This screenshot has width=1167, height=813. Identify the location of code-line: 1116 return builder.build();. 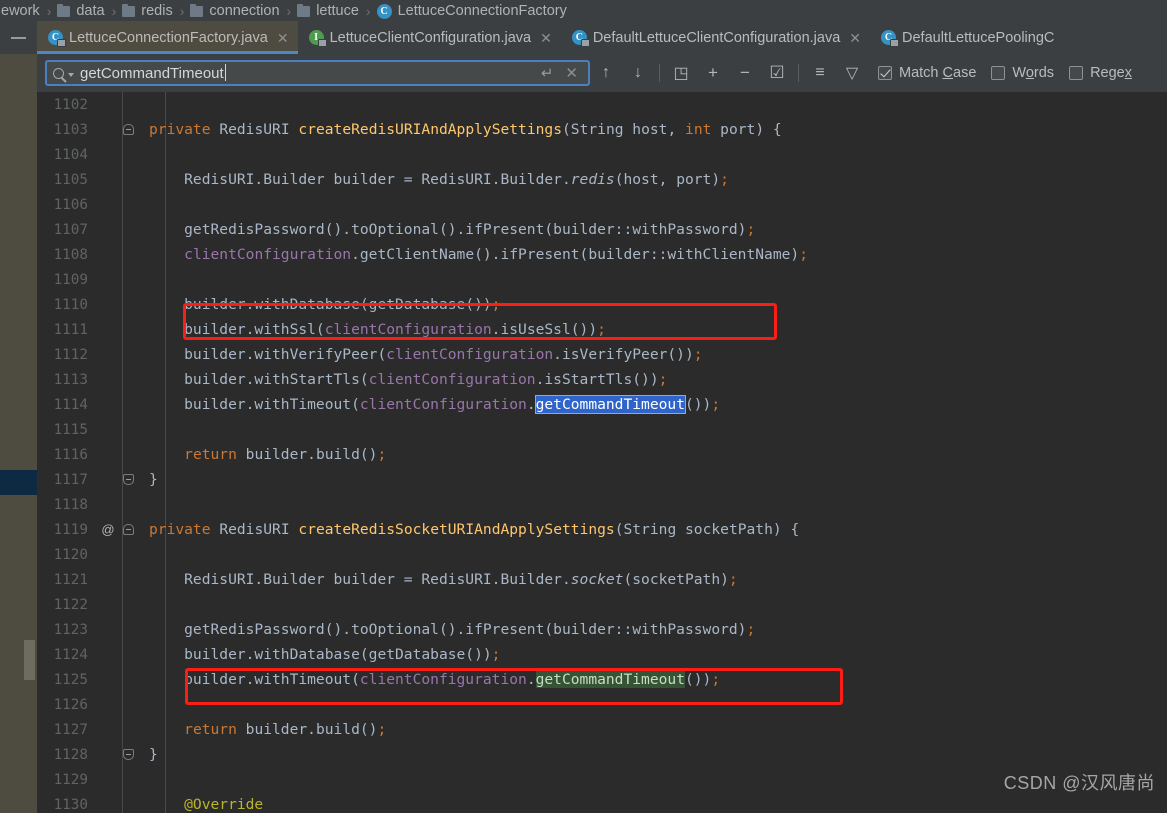
(602, 454).